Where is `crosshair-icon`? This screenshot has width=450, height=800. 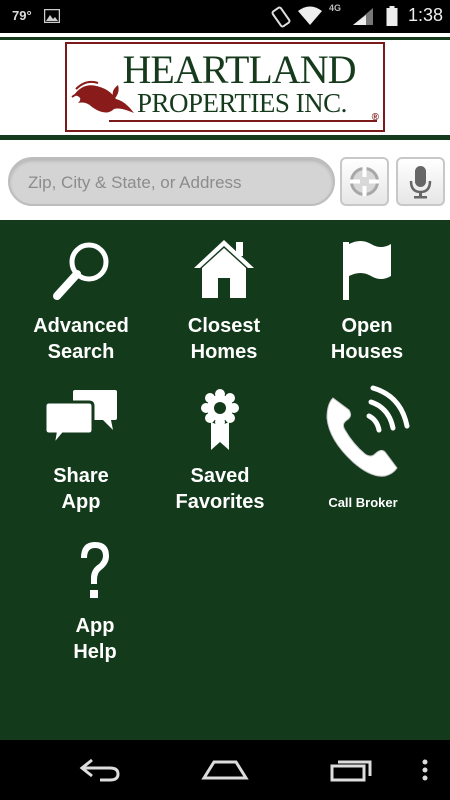
crosshair-icon is located at coordinates (364, 181).